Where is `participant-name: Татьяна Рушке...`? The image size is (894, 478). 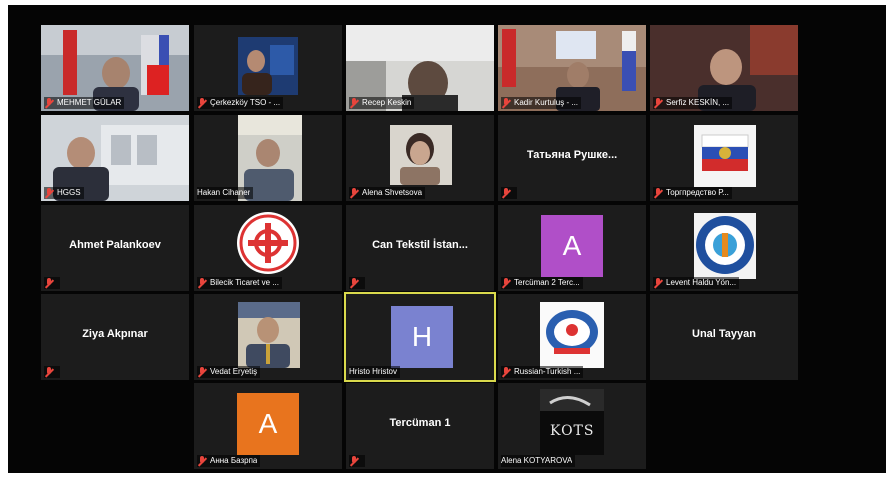
participant-name: Татьяна Рушке... is located at coordinates (572, 155).